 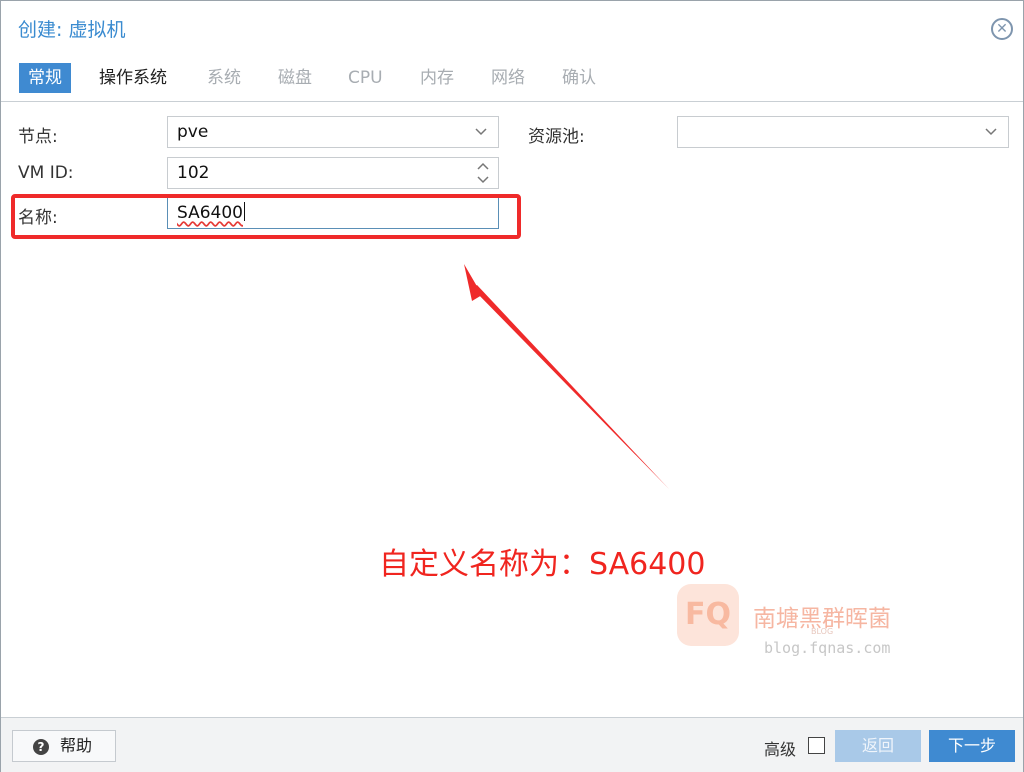 What do you see at coordinates (972, 746) in the screenshot?
I see `next-button: 下一步` at bounding box center [972, 746].